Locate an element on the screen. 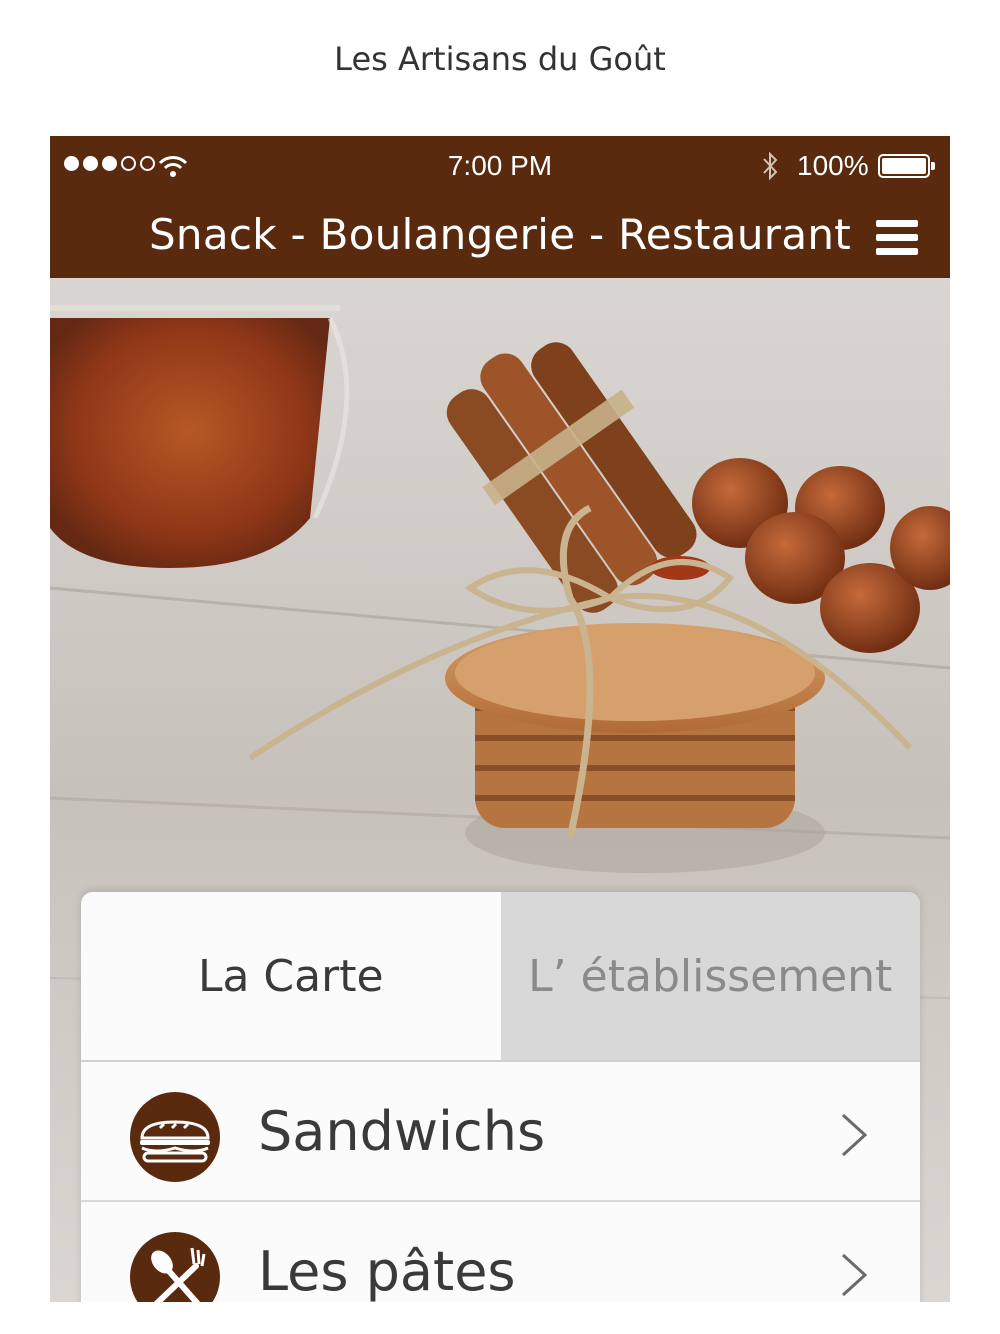 The width and height of the screenshot is (1000, 1334). bluetooth-icon is located at coordinates (770, 166).